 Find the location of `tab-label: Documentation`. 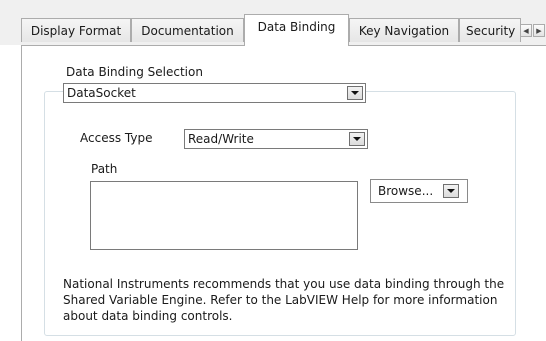

tab-label: Documentation is located at coordinates (187, 30).